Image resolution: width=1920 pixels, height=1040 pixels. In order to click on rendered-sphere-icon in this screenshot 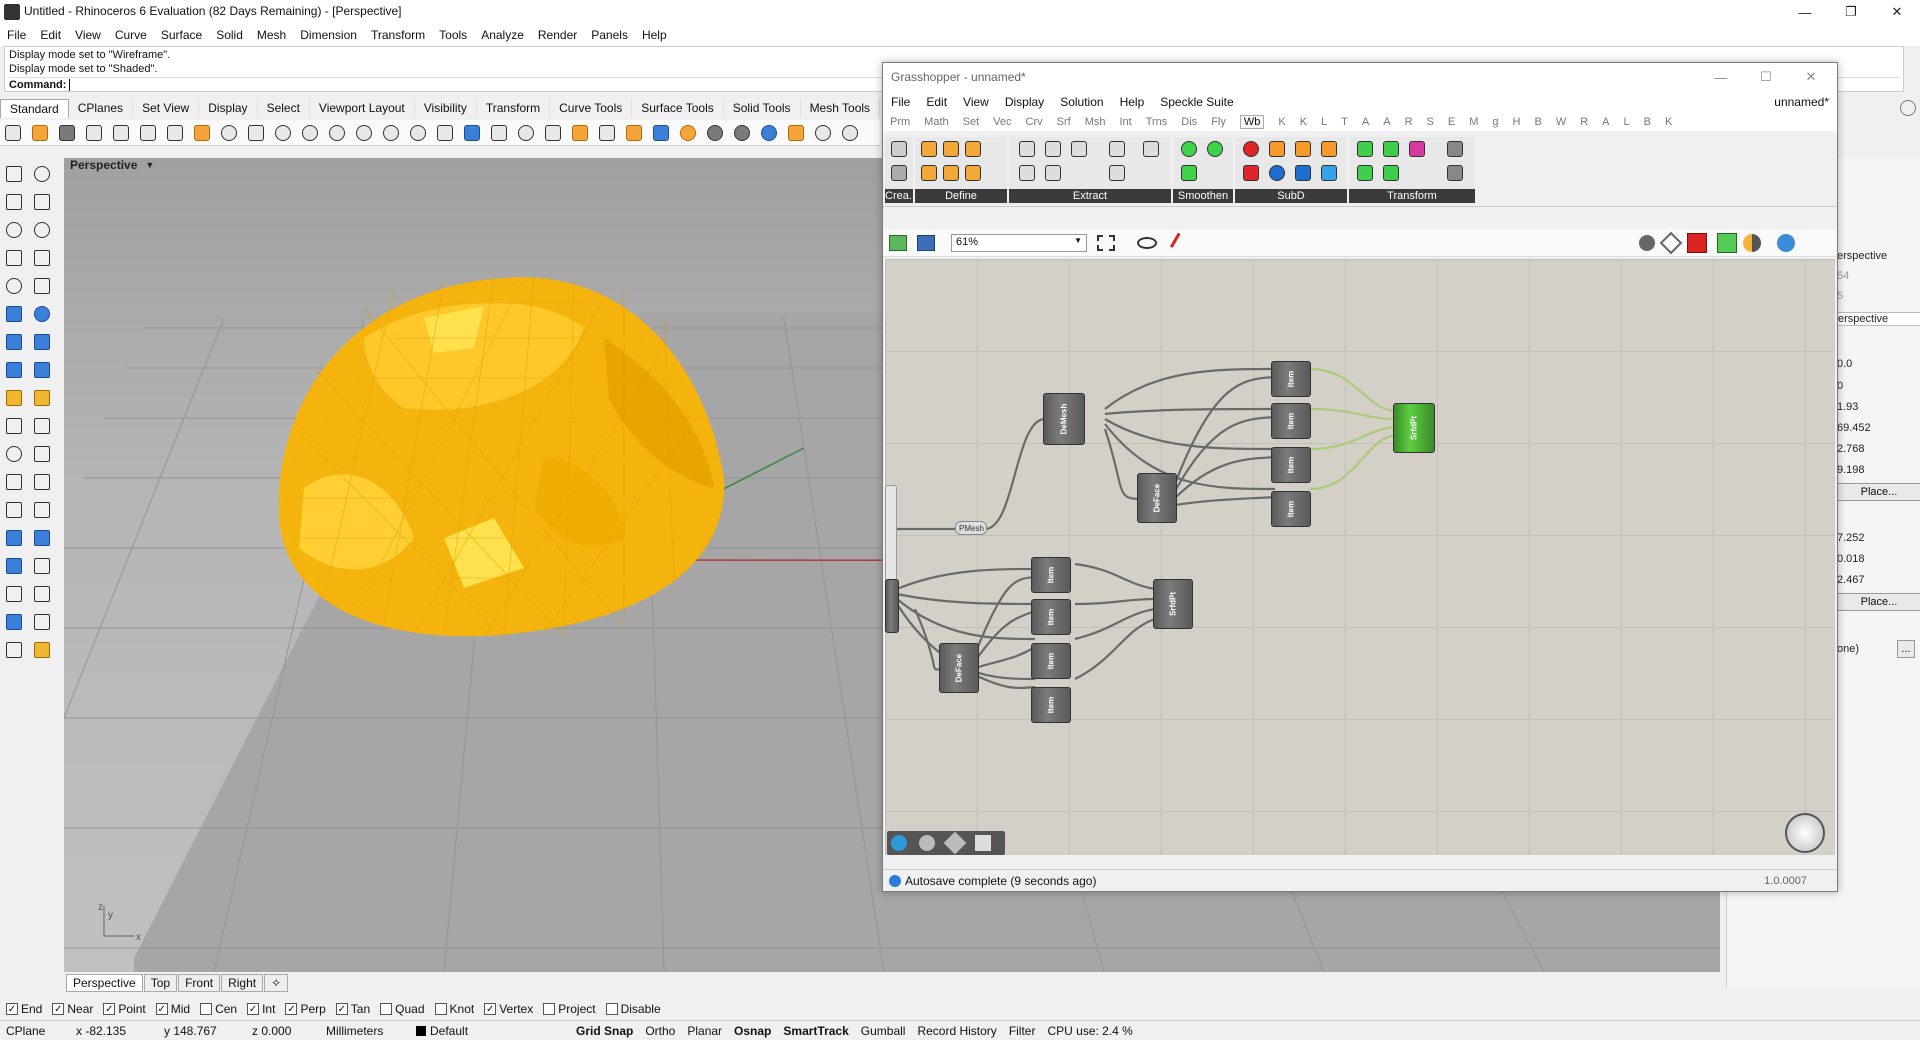, I will do `click(742, 133)`.